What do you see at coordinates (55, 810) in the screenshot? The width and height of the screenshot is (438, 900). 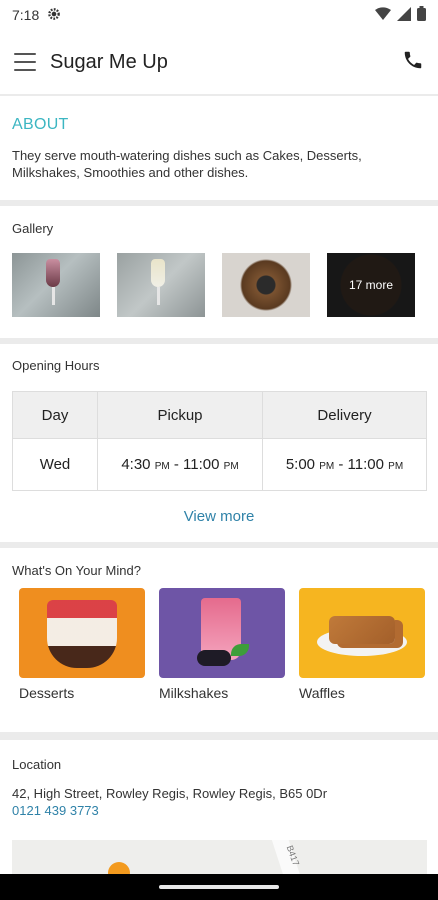 I see `location-phone-link: 0121 439 3773` at bounding box center [55, 810].